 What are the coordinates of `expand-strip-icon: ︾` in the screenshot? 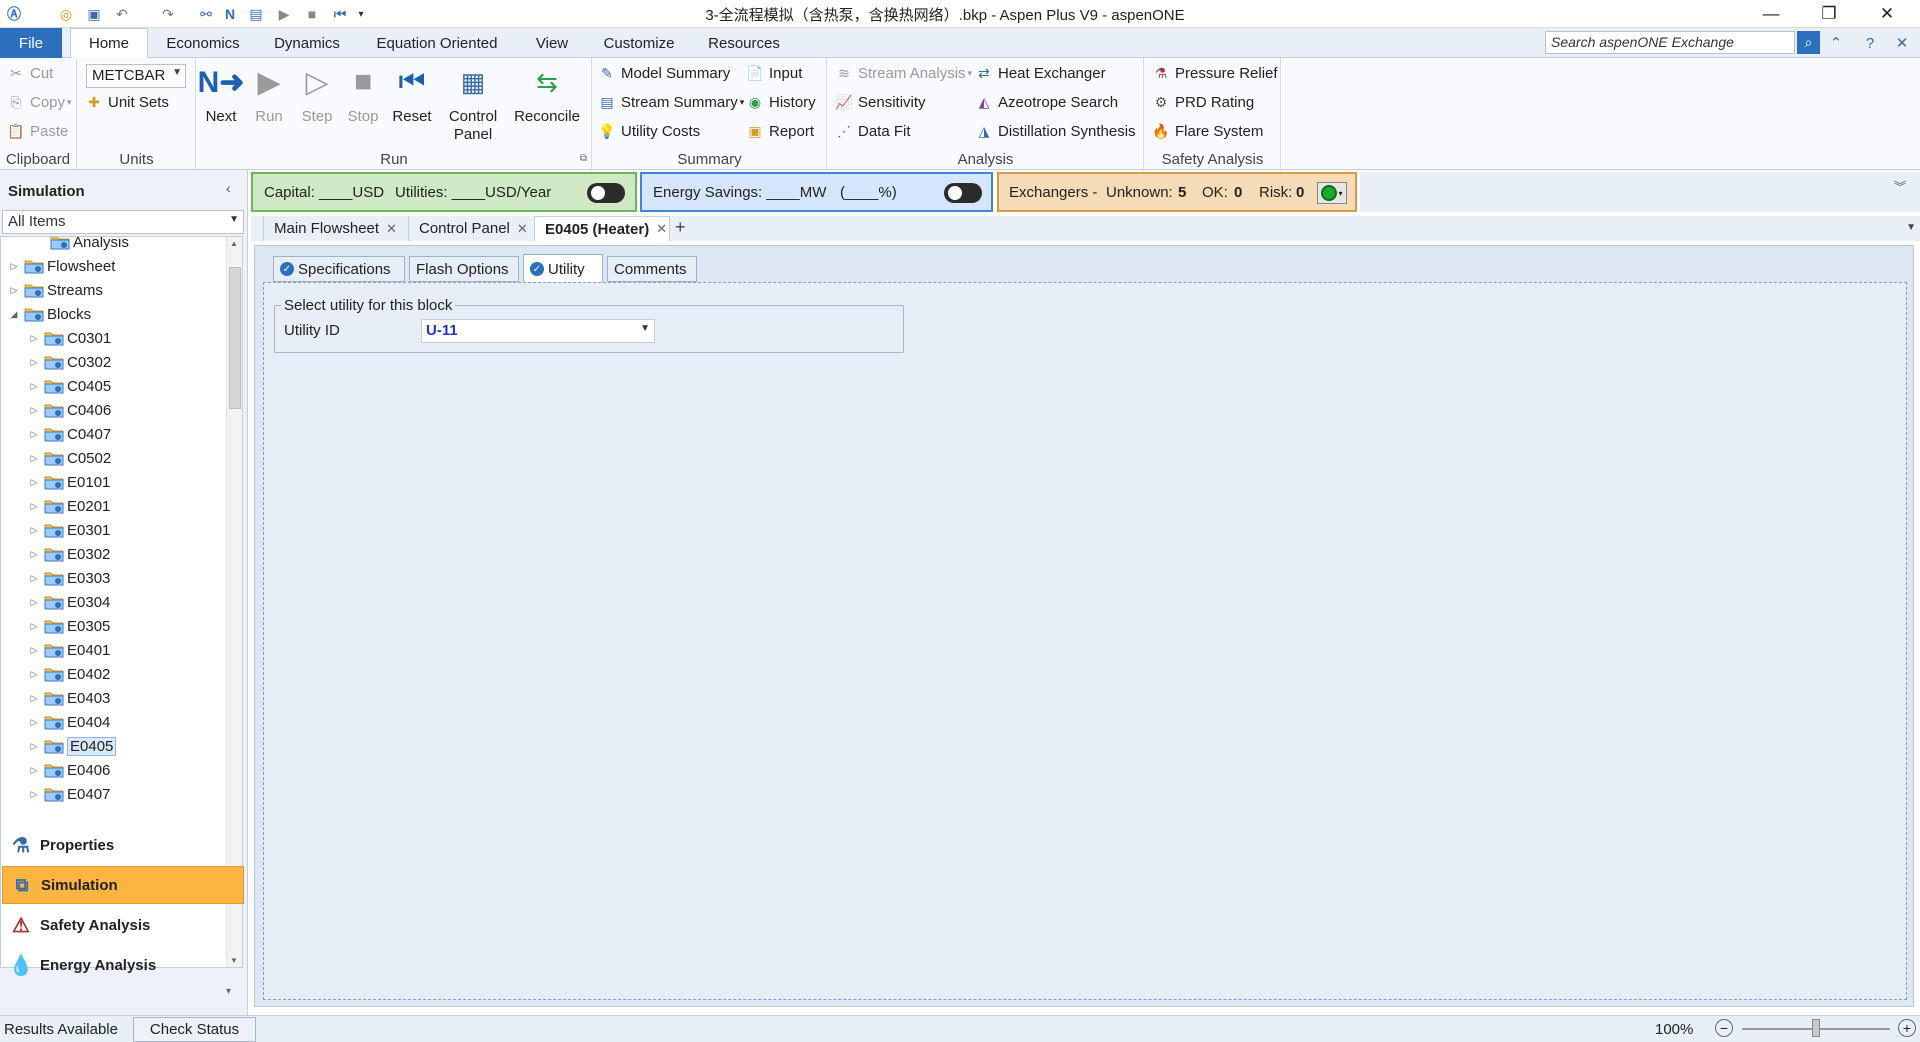 It's located at (1900, 186).